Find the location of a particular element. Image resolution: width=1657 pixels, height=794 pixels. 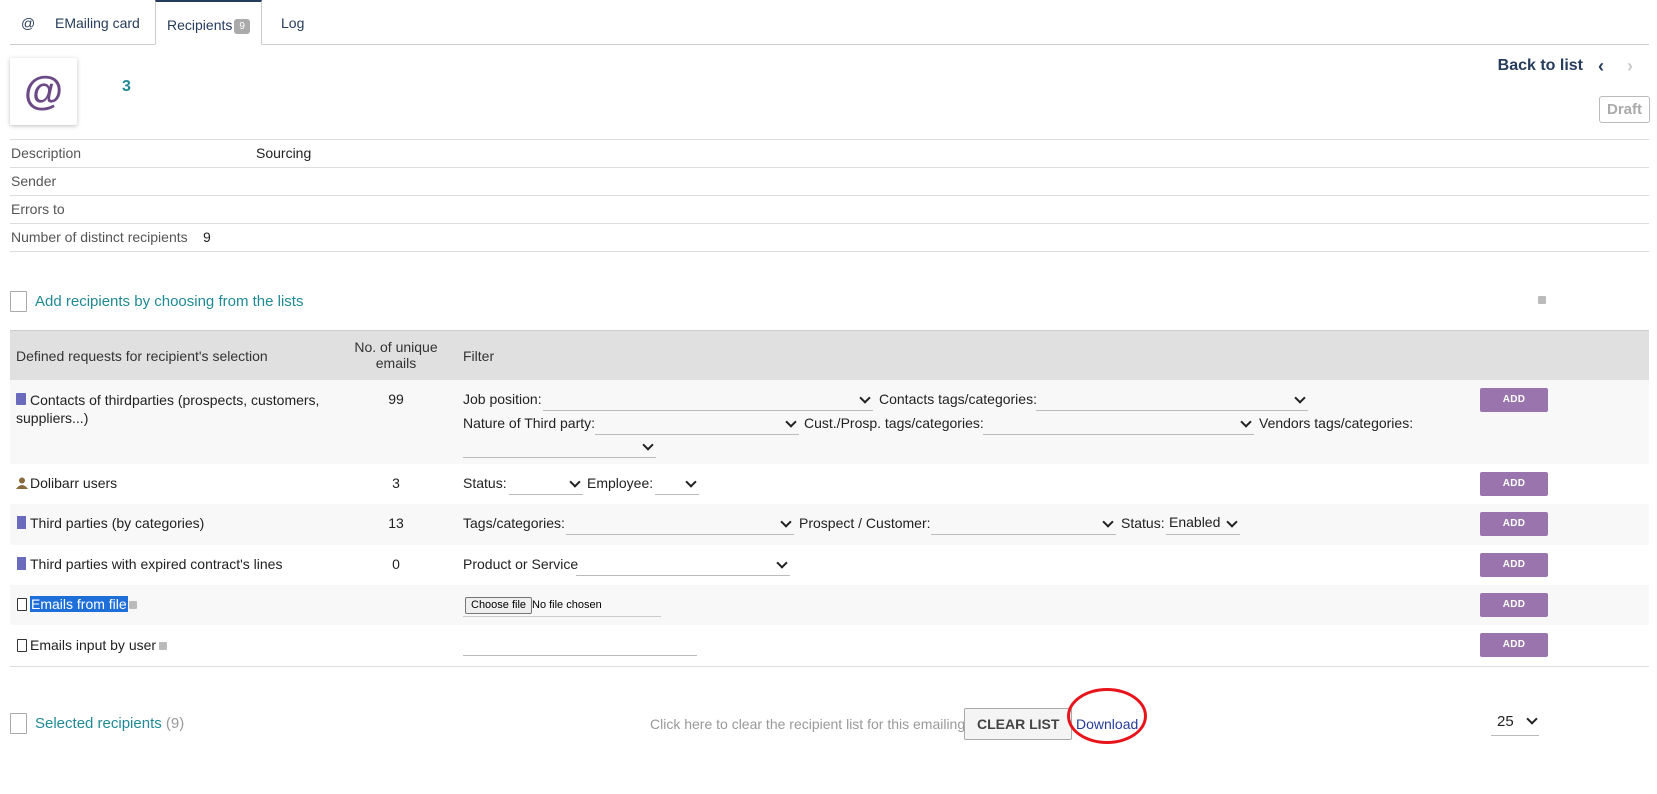

col-header-unique-emails: No. of unique emails is located at coordinates (396, 355).